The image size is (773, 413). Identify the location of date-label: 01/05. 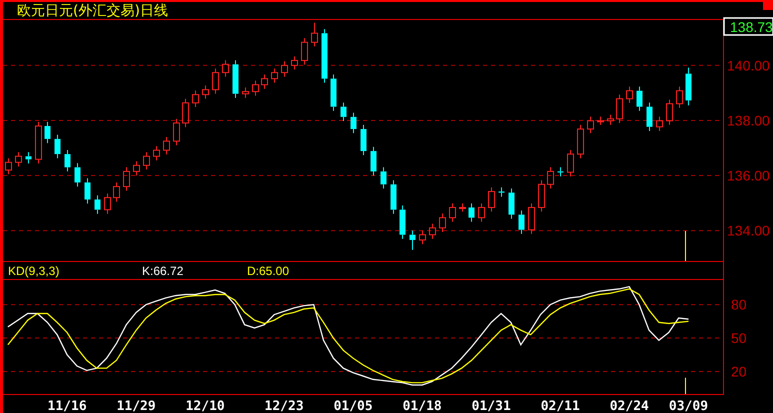
(353, 406).